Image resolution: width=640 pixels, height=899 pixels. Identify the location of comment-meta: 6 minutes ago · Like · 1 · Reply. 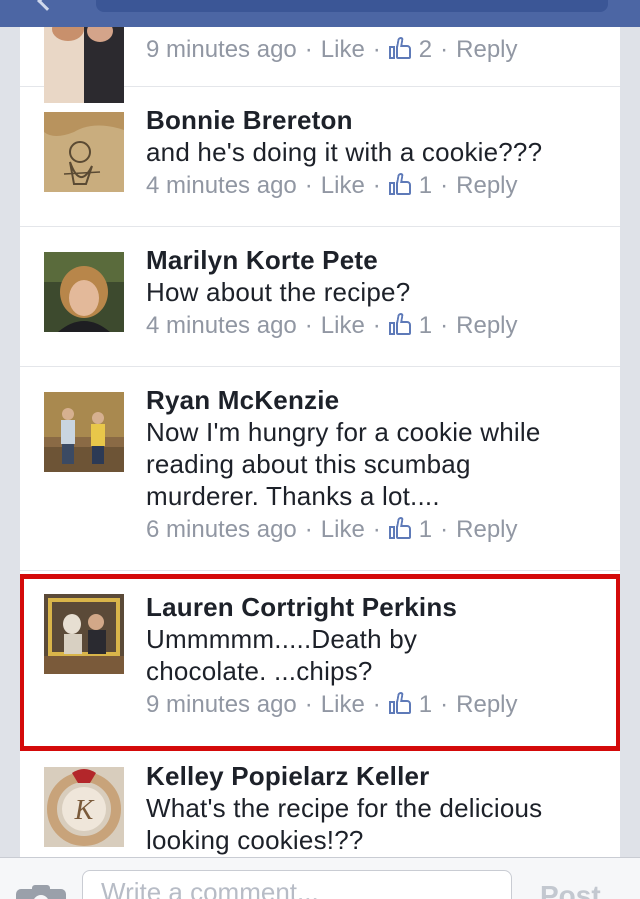
(378, 530).